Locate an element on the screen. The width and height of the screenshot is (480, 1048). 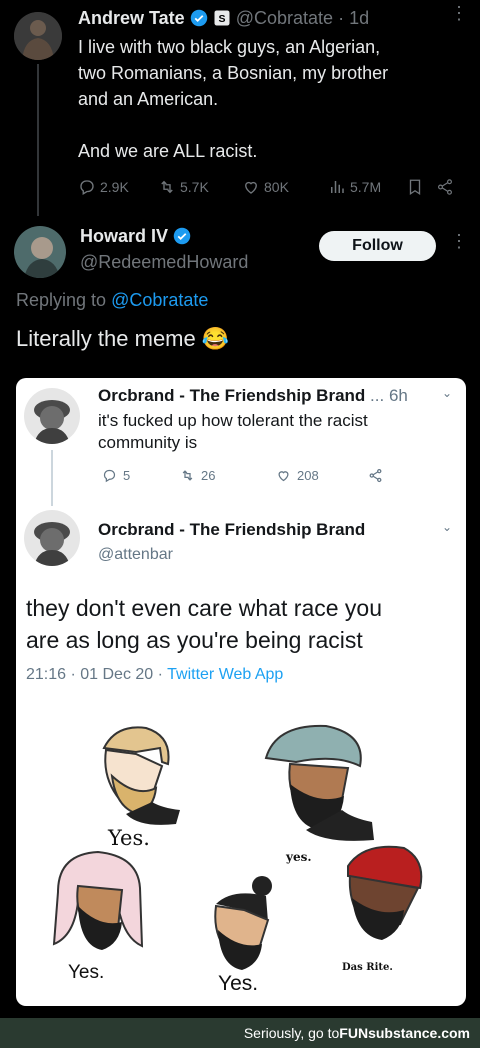
view-count: 5.7M is located at coordinates (366, 187).